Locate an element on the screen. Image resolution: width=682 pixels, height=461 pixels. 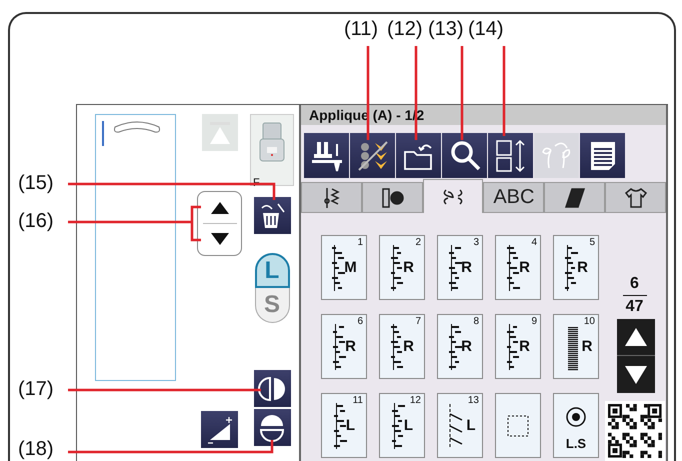
garment-tab is located at coordinates (635, 197).